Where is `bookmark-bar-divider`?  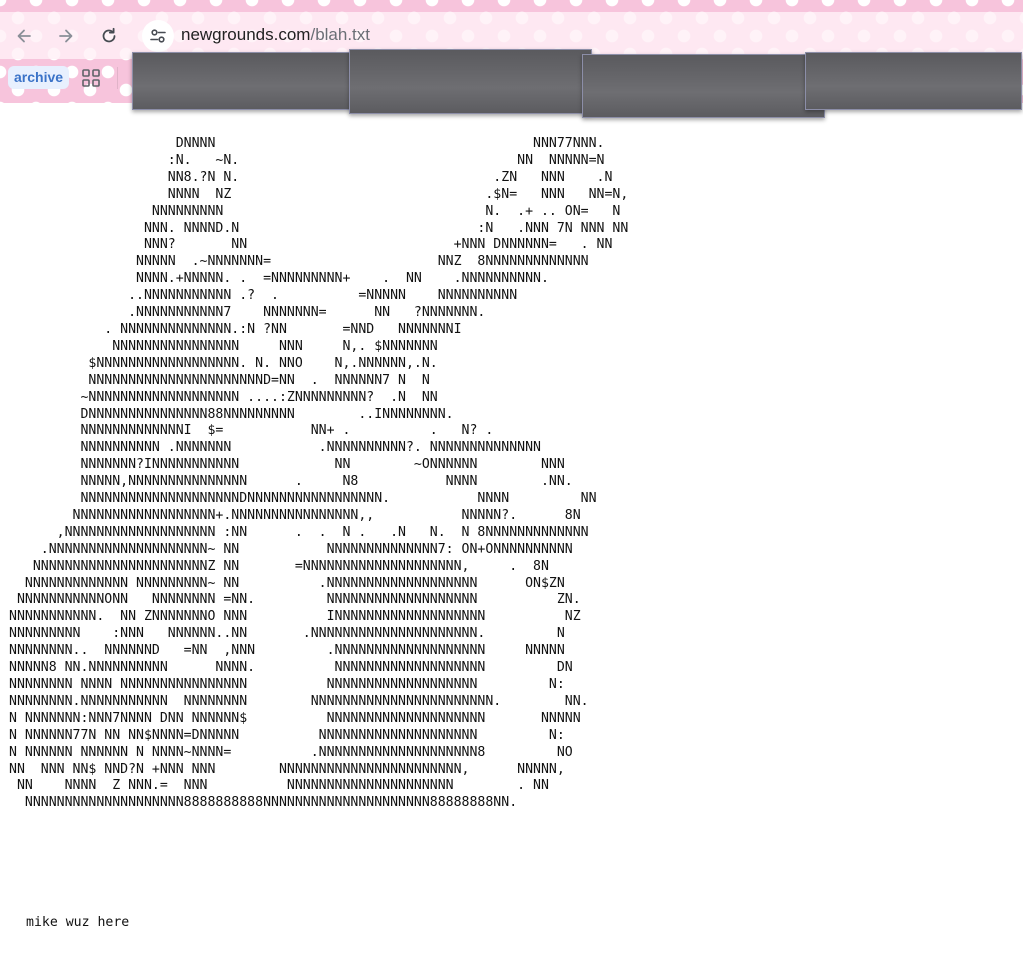 bookmark-bar-divider is located at coordinates (117, 78).